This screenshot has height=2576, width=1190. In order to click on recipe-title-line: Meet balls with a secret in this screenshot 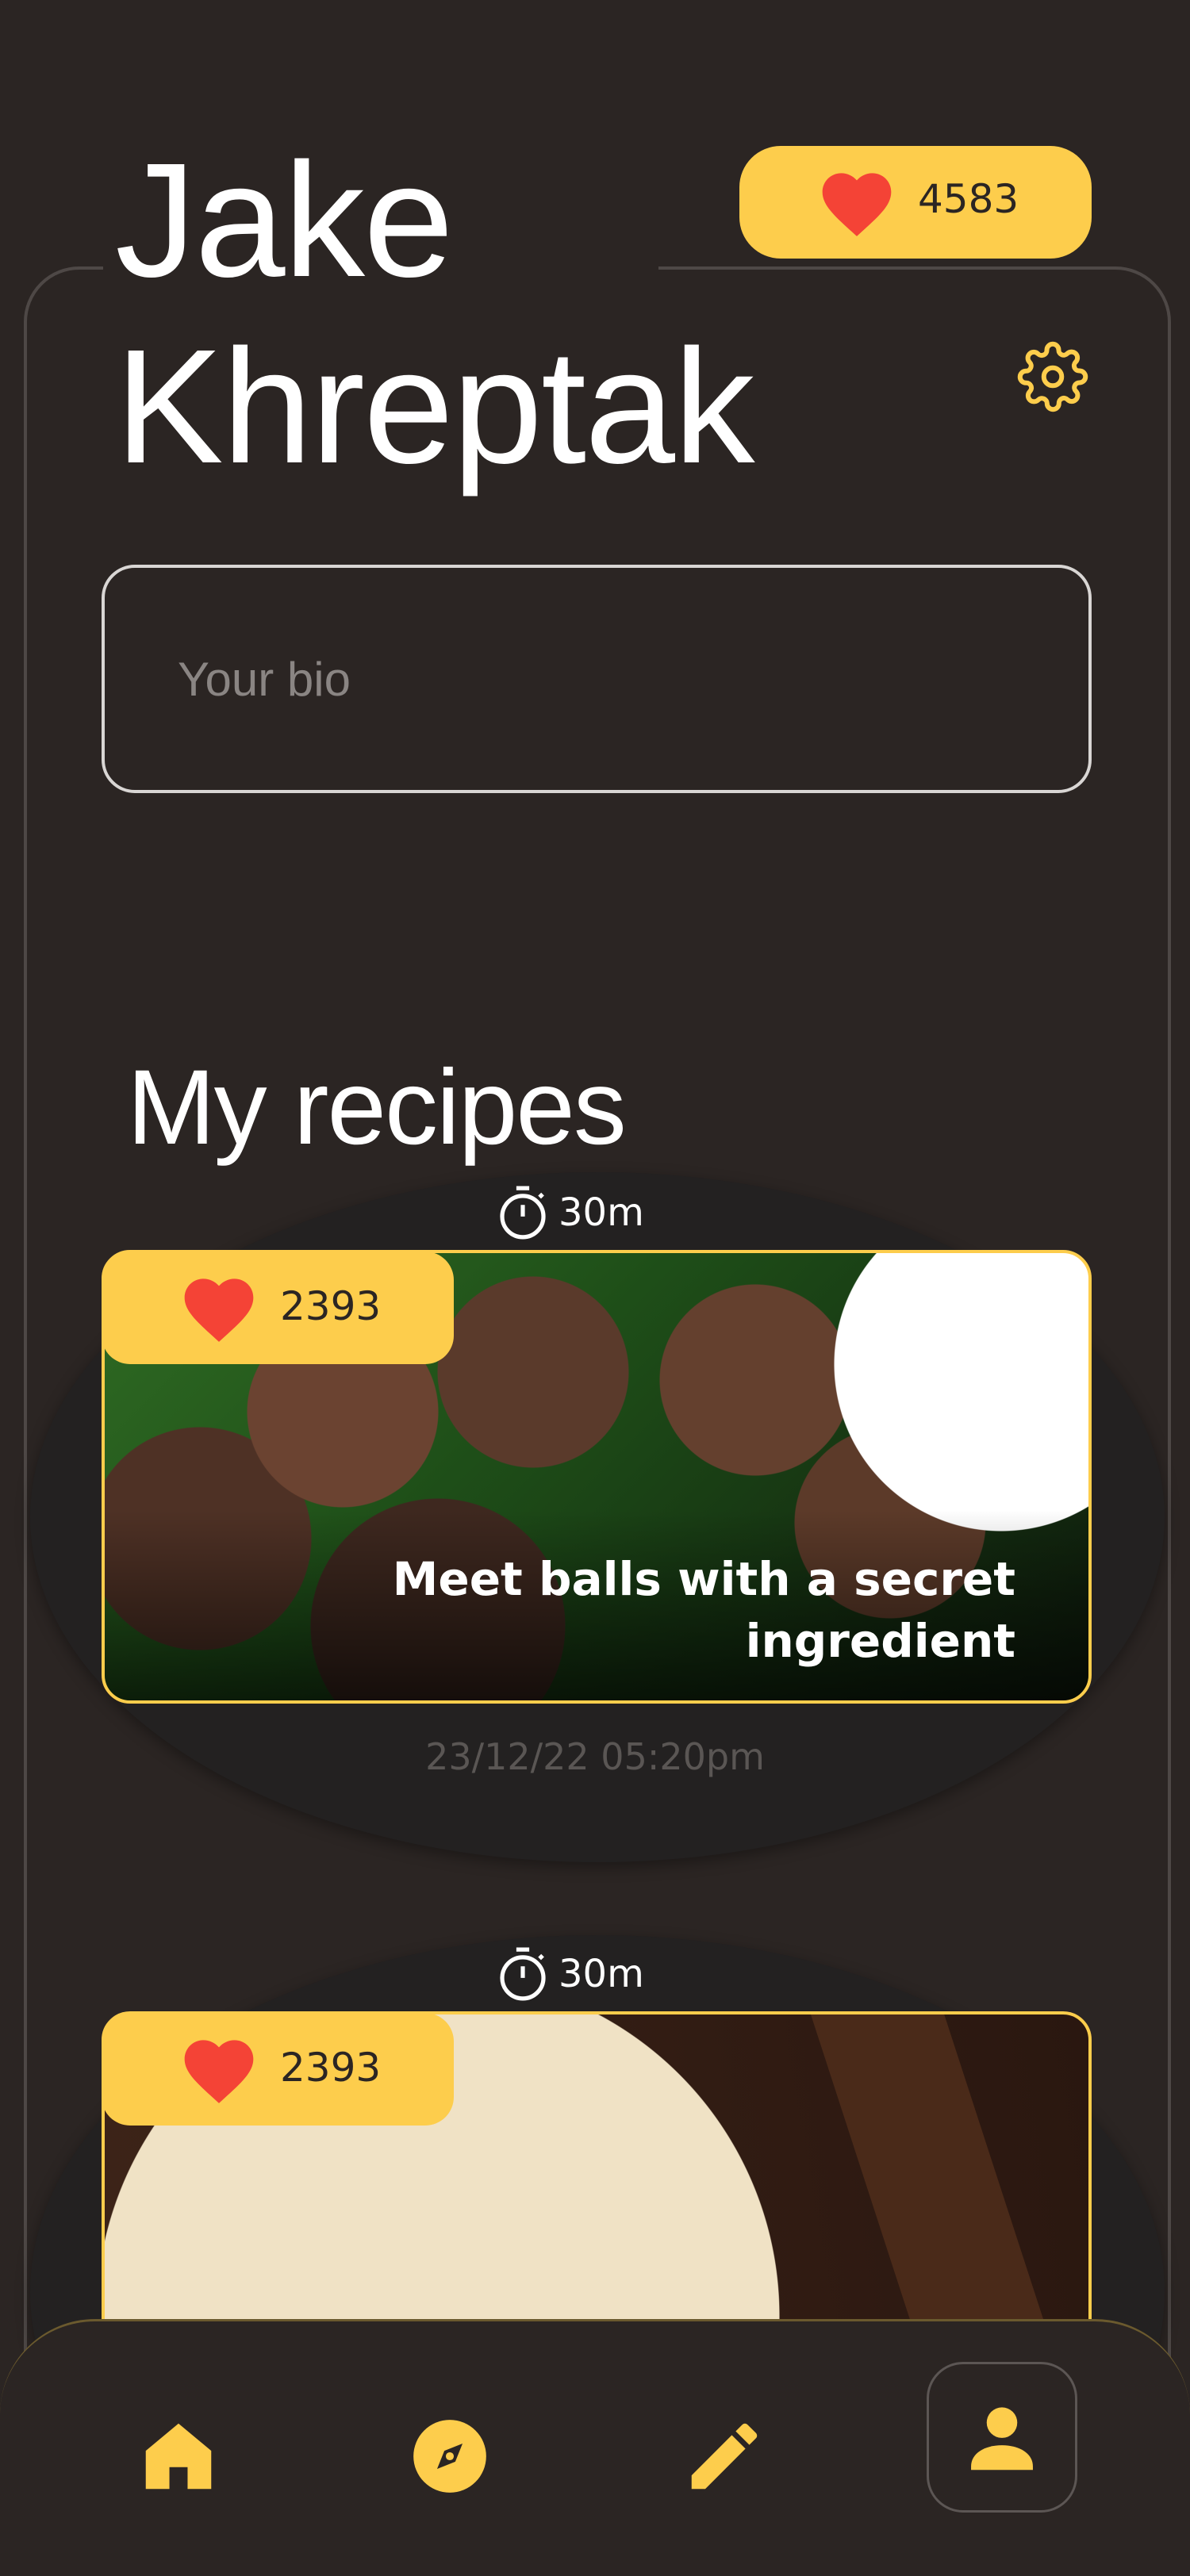, I will do `click(703, 1579)`.